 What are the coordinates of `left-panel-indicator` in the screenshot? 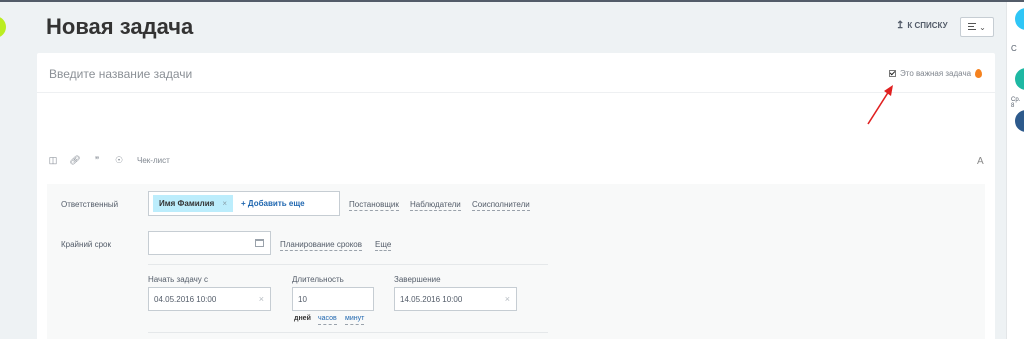 It's located at (3, 27).